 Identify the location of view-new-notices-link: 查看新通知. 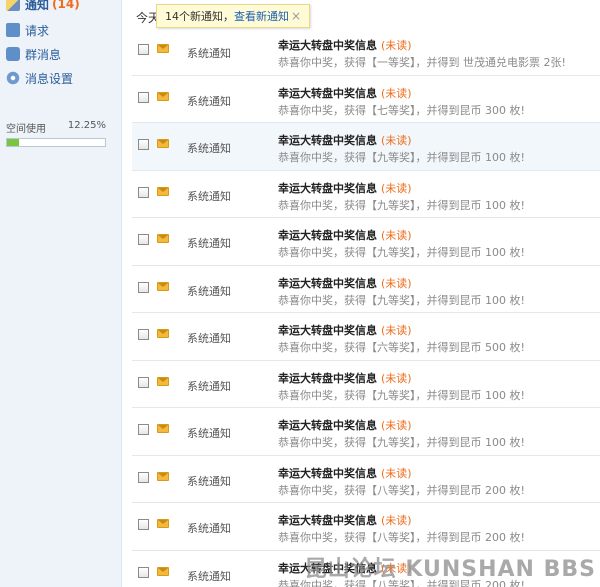
(261, 16).